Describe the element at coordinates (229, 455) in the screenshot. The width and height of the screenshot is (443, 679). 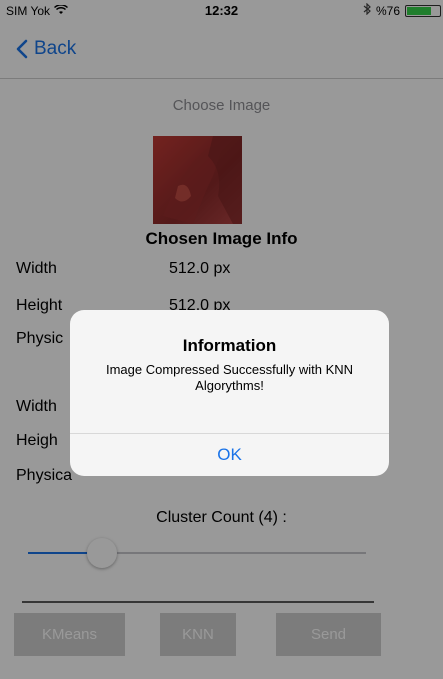
I see `alert-ok-button: OK` at that location.